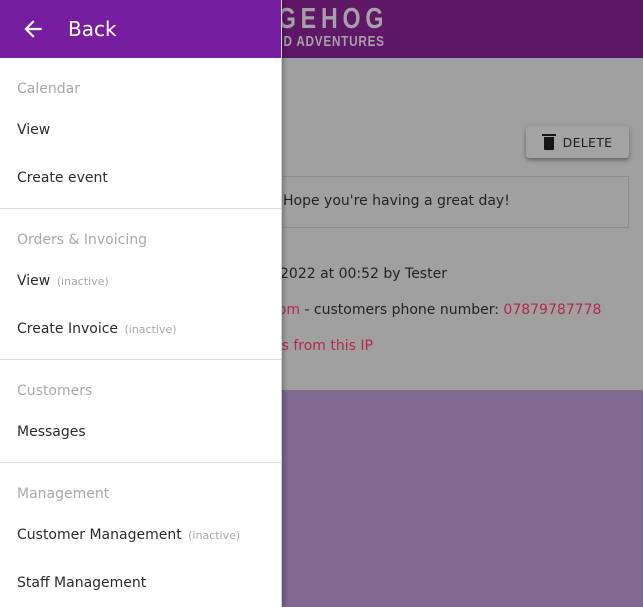  Describe the element at coordinates (68, 329) in the screenshot. I see `nav-item-label: Create Invoice` at that location.